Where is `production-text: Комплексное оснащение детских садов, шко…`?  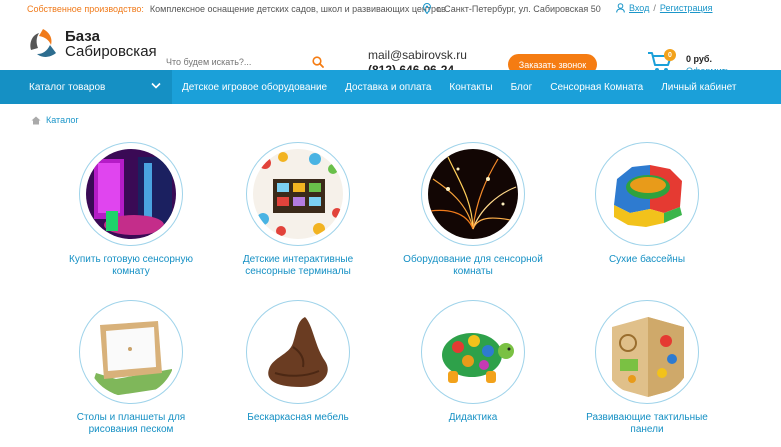
production-text: Комплексное оснащение детских садов, шко… is located at coordinates (297, 9).